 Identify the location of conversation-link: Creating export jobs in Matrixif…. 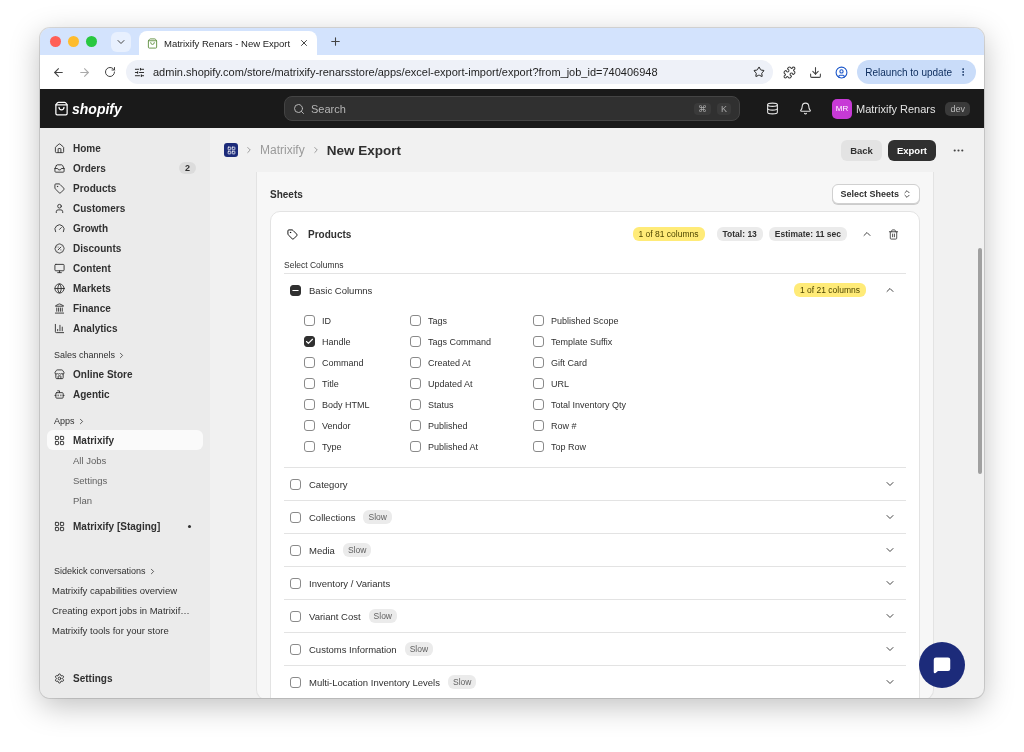
(125, 610).